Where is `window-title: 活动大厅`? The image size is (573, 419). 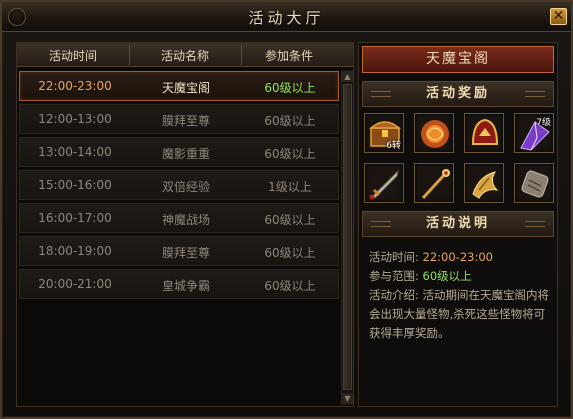
window-title: 活动大厅 is located at coordinates (286, 18).